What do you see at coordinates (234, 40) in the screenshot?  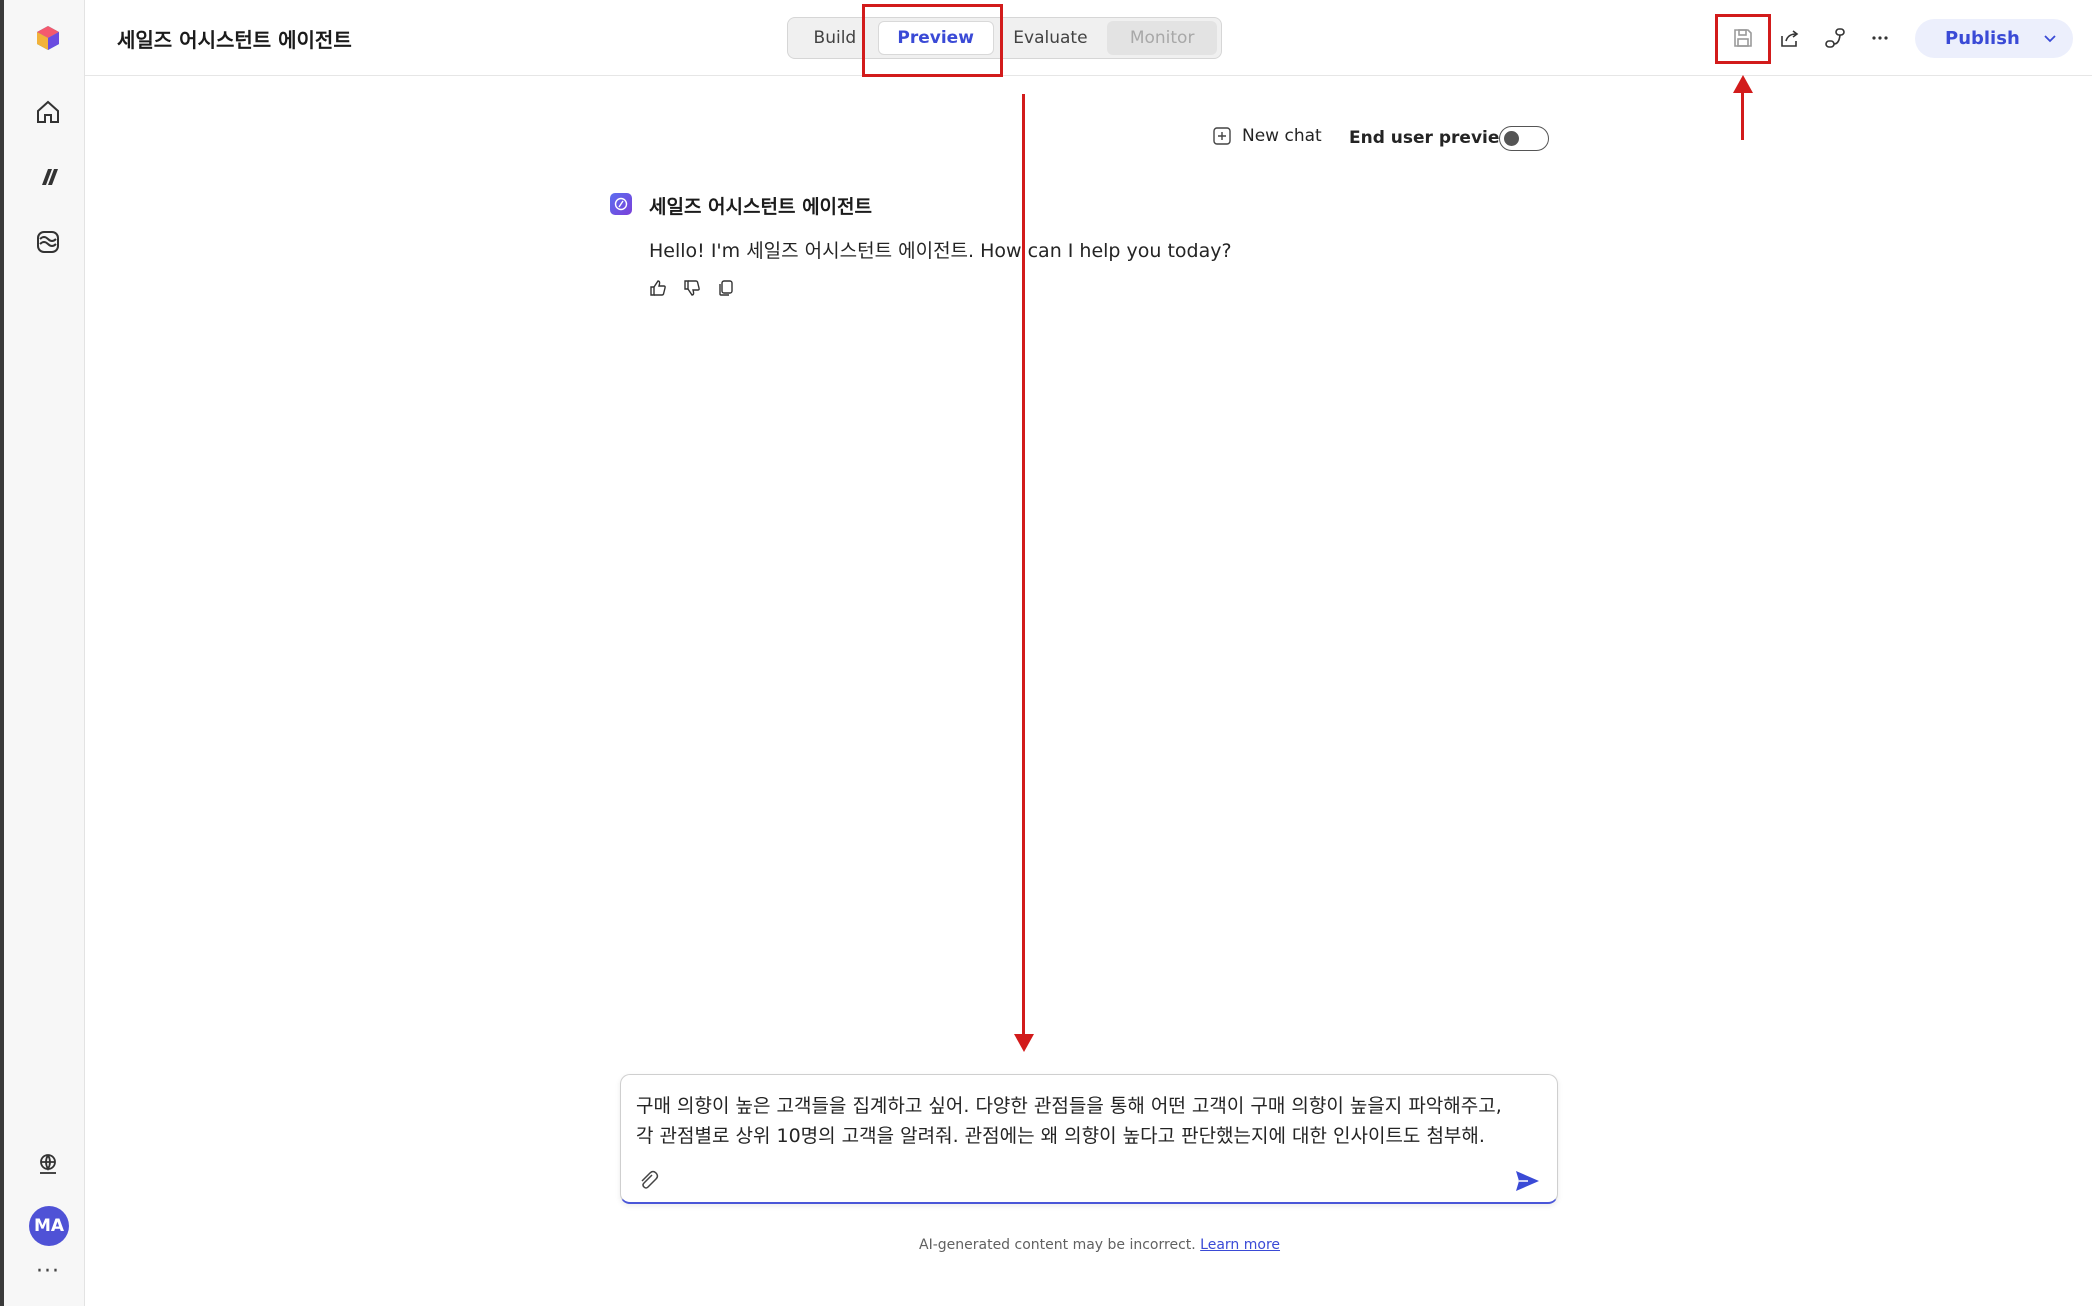 I see `agent-title: 세일즈 어시스턴트 에이전트` at bounding box center [234, 40].